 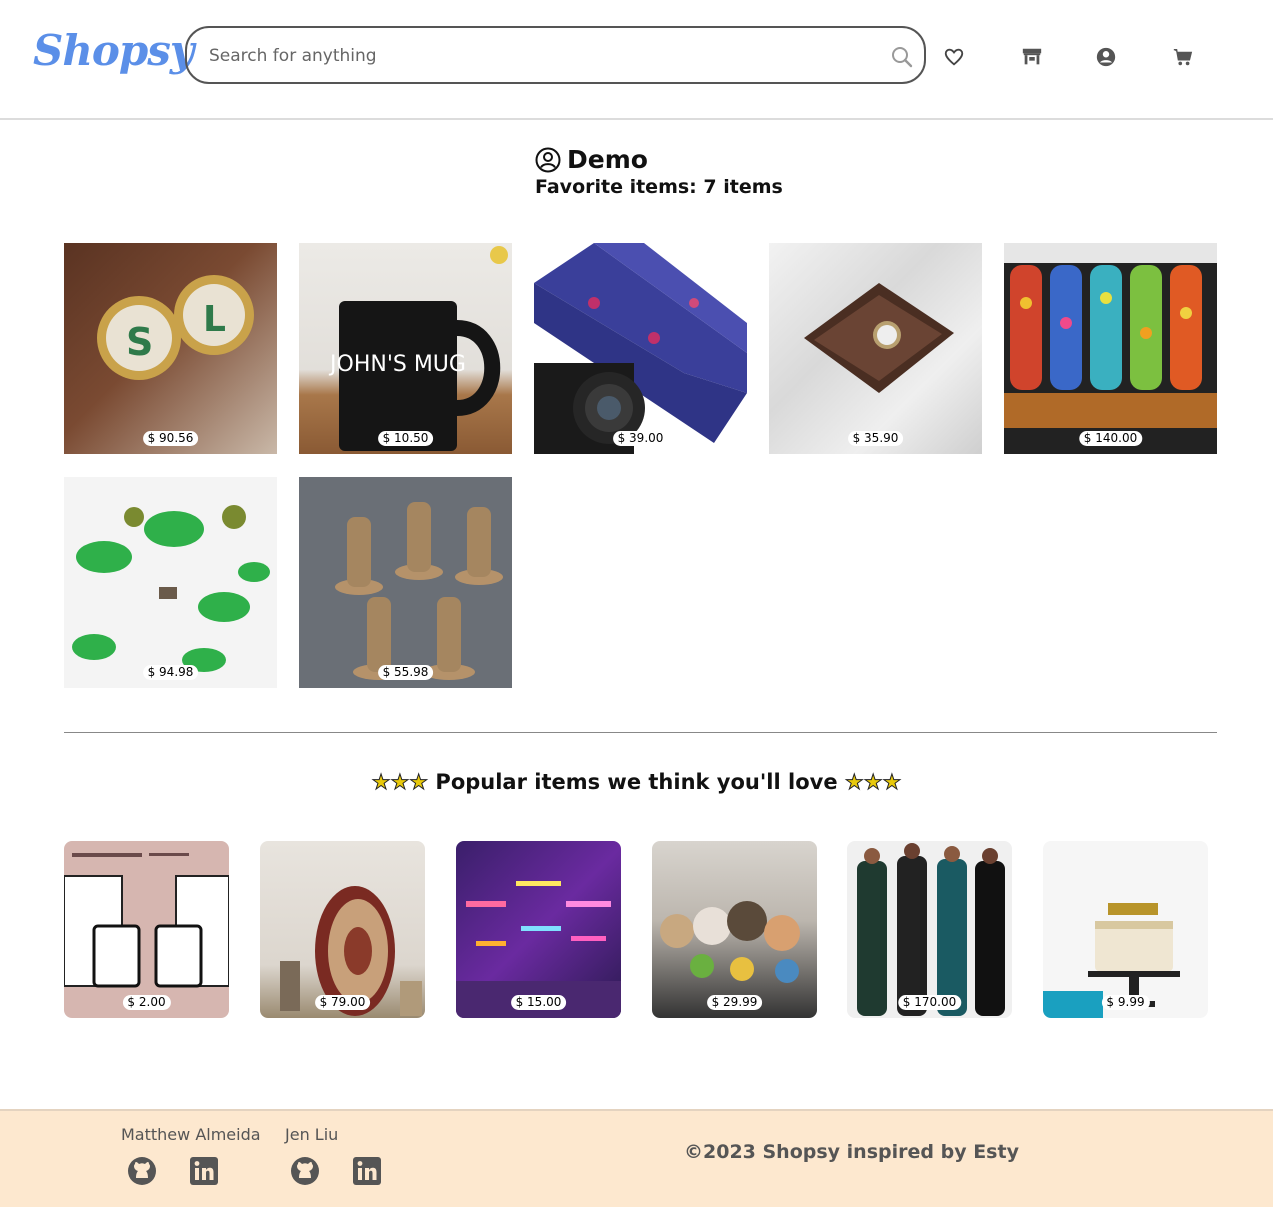 I want to click on store-icon, so click(x=1032, y=57).